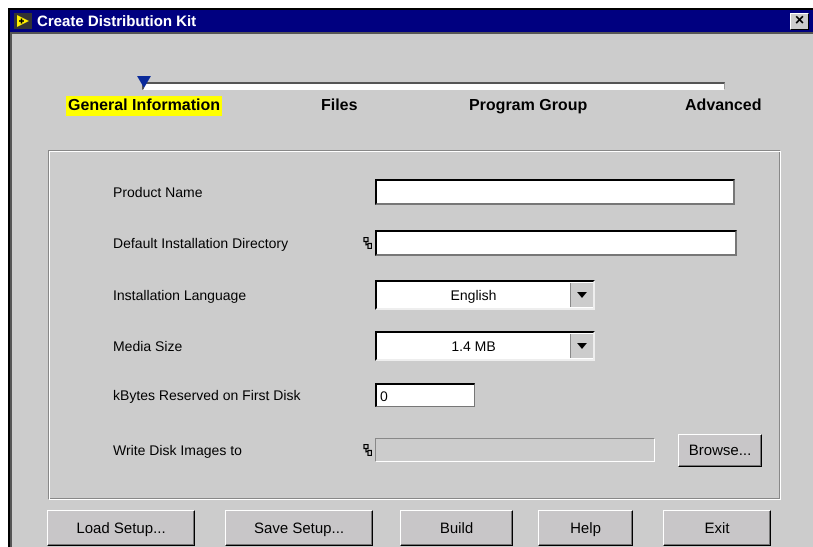 The width and height of the screenshot is (813, 547). Describe the element at coordinates (425, 395) in the screenshot. I see `number-field: 0` at that location.